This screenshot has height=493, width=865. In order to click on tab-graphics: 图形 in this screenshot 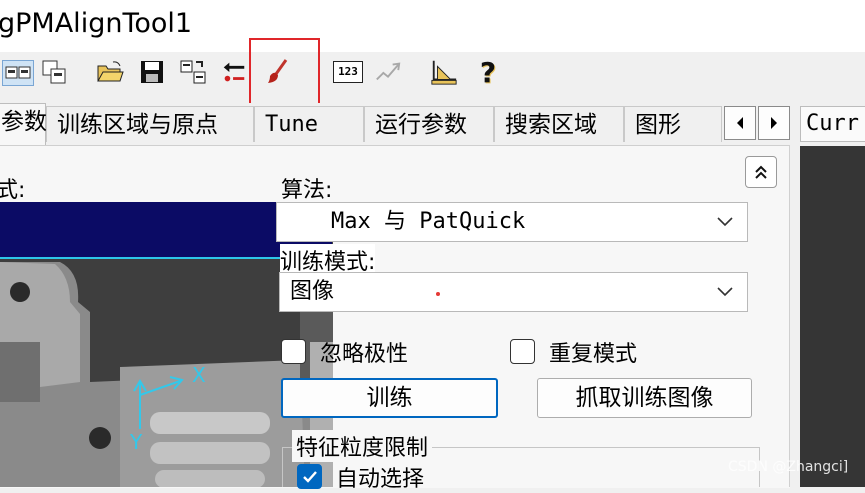, I will do `click(673, 124)`.